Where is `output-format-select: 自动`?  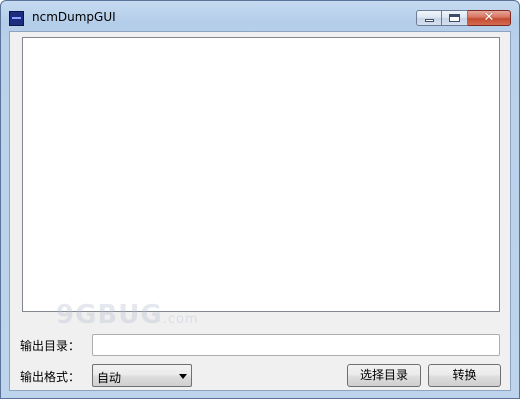
output-format-select: 自动 is located at coordinates (142, 375).